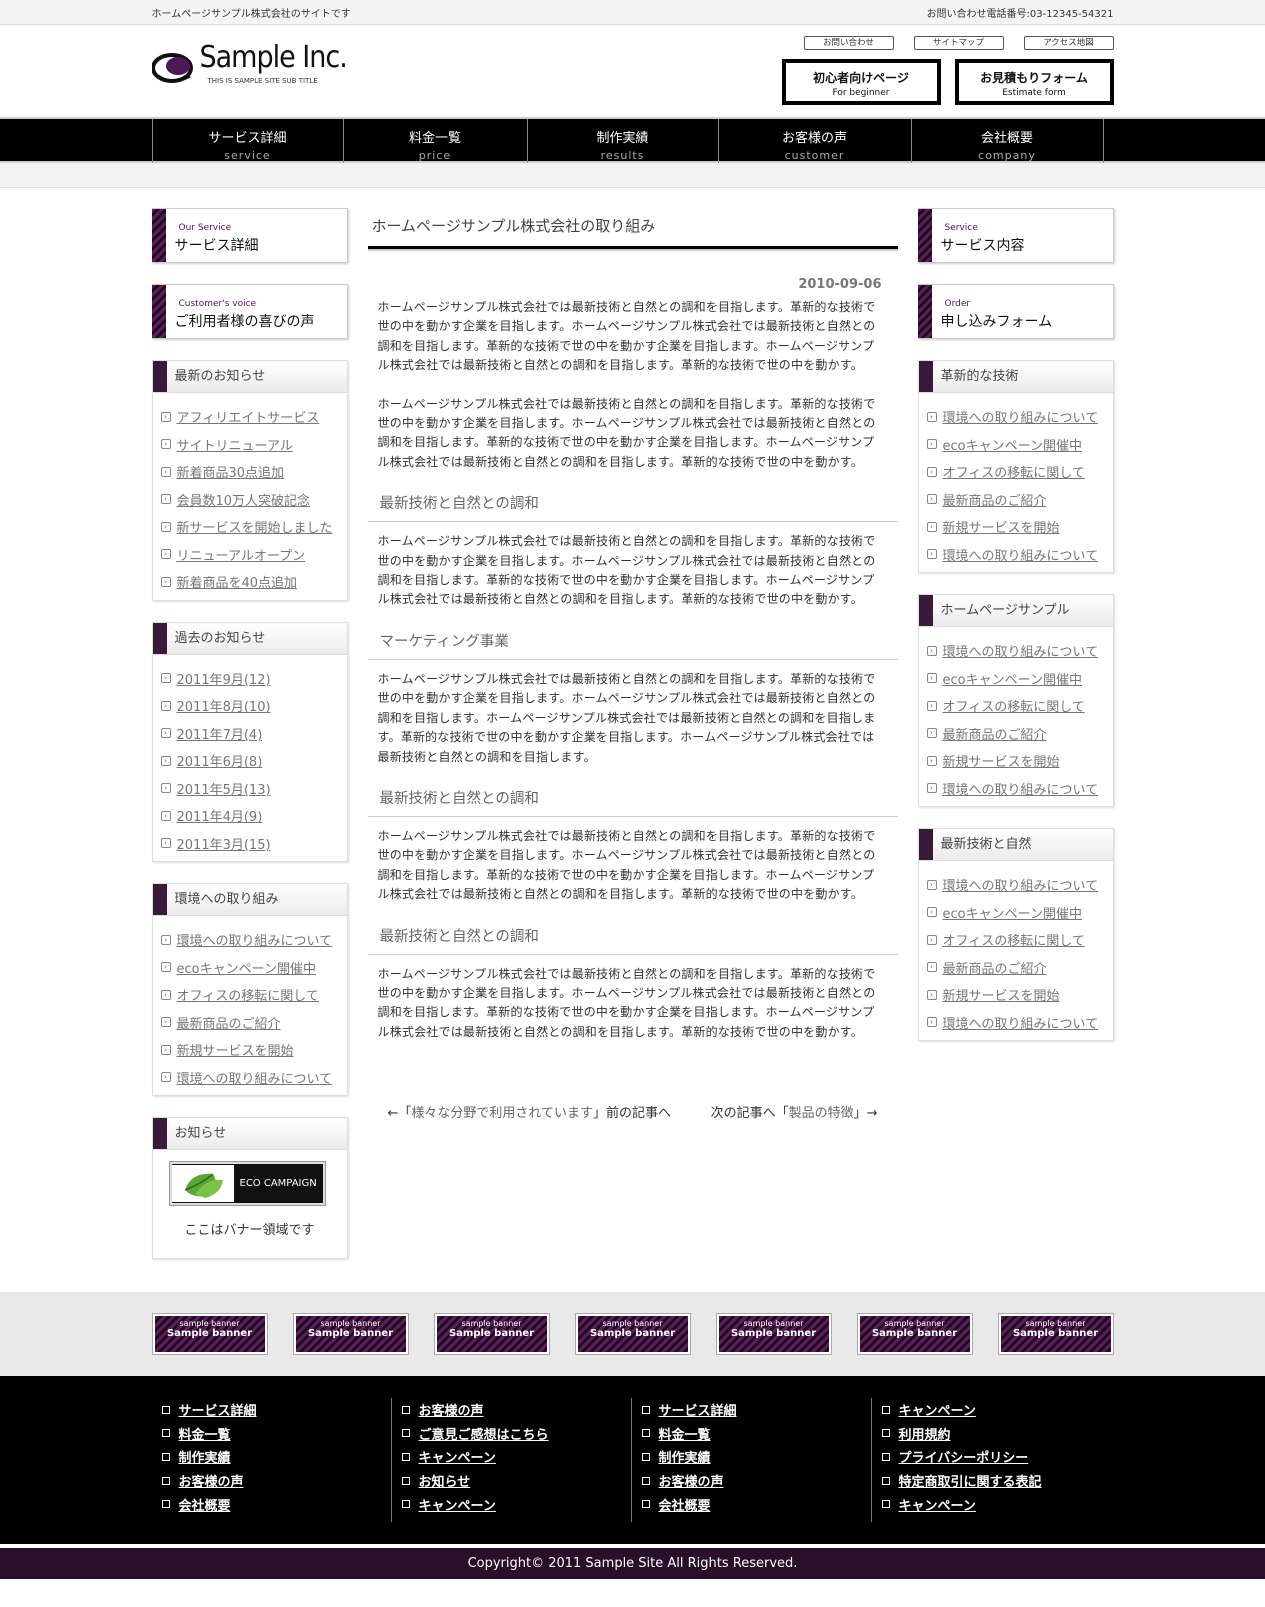 This screenshot has width=1265, height=1607. What do you see at coordinates (246, 967) in the screenshot?
I see `env-link: ecoキャンペーン開催中` at bounding box center [246, 967].